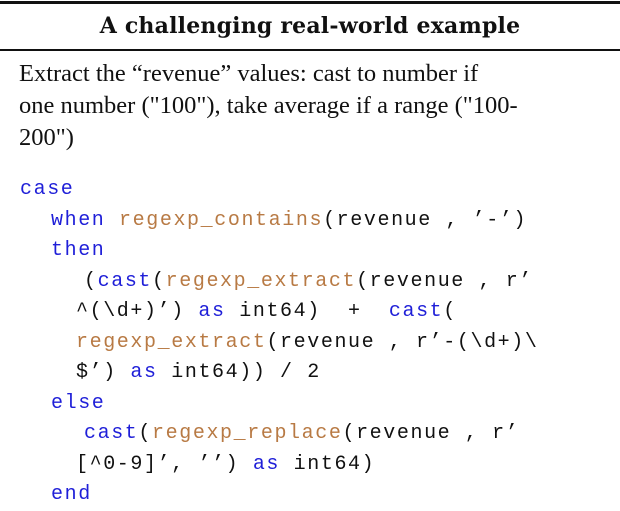  Describe the element at coordinates (307, 311) in the screenshot. I see `code-text: int64) +` at that location.